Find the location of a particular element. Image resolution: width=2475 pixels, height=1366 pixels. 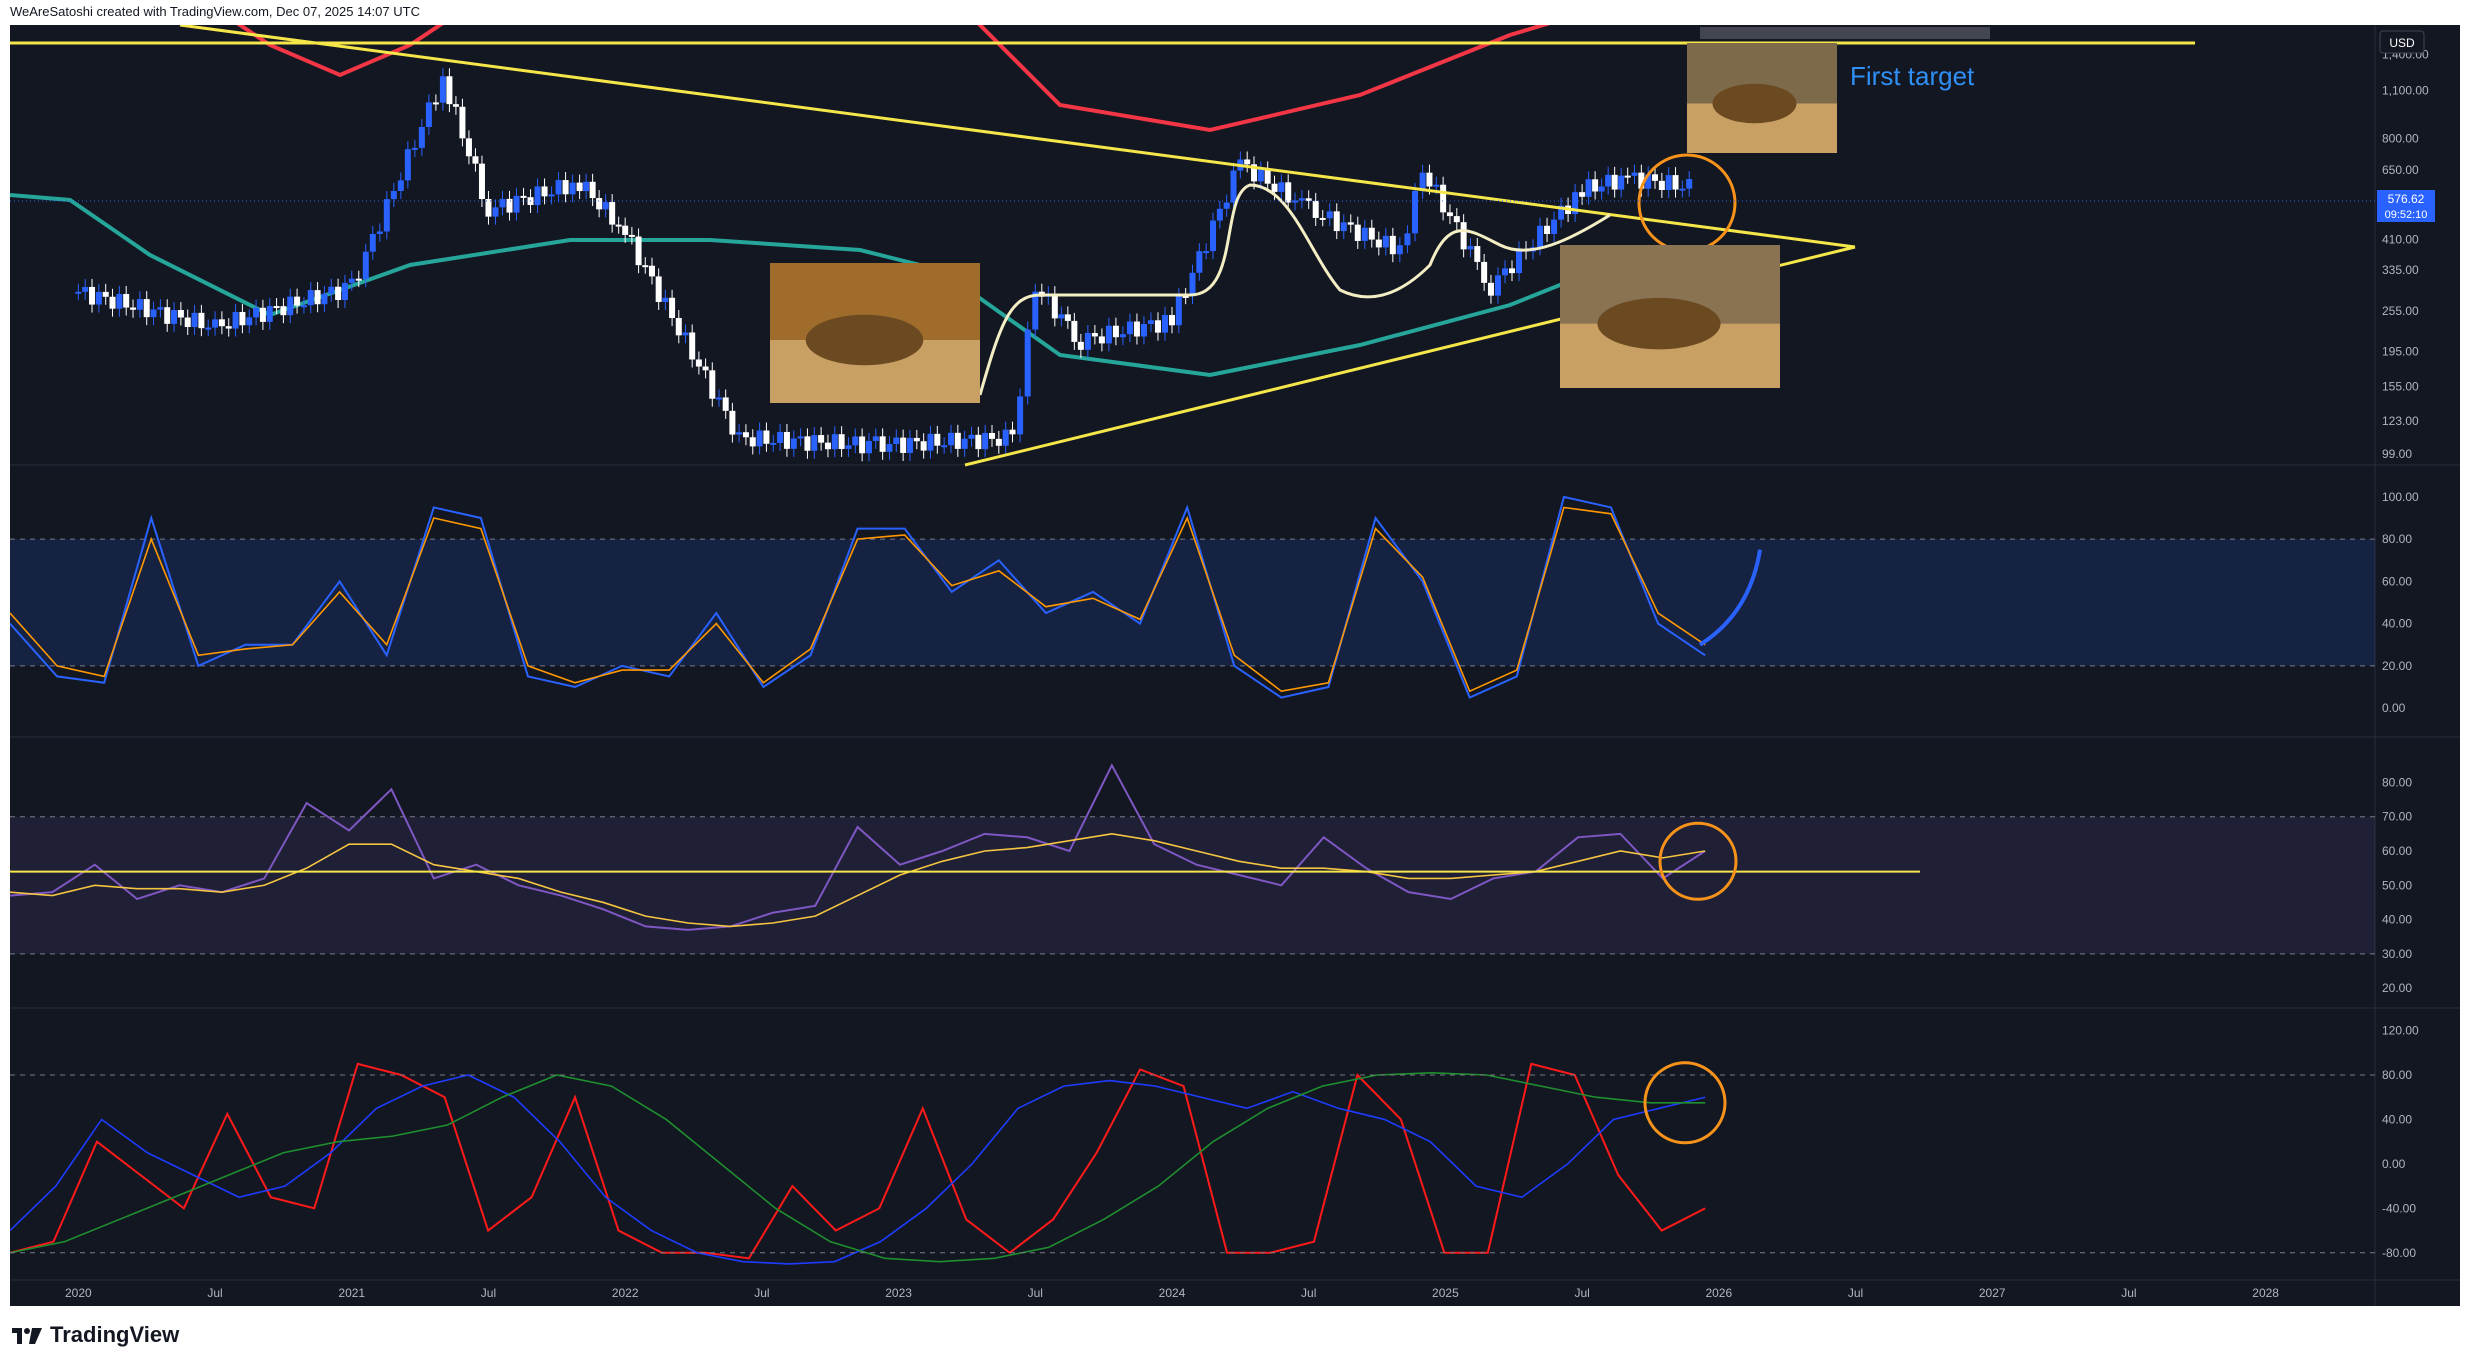

price-tick-label: 99.00 is located at coordinates (2397, 454).